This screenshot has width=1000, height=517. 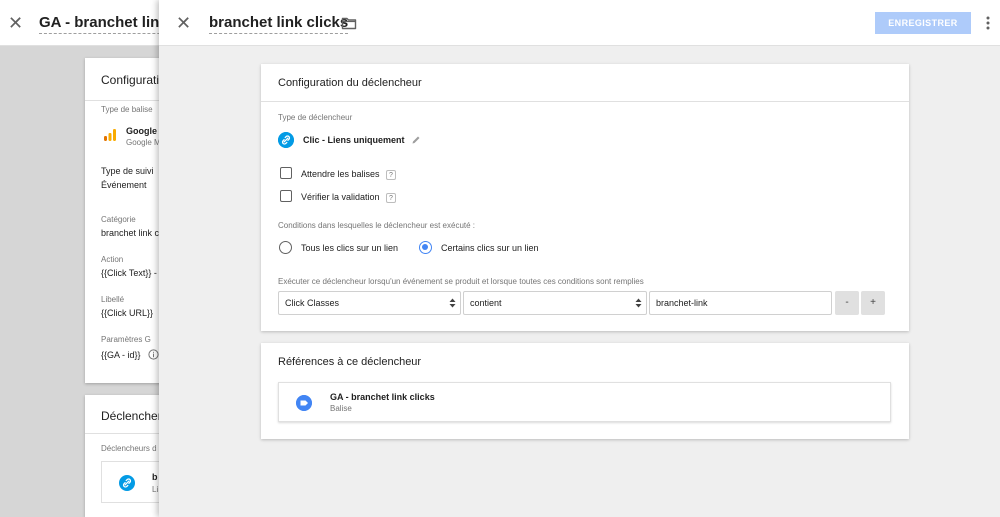 What do you see at coordinates (127, 171) in the screenshot?
I see `track-type-label: Type de suivi` at bounding box center [127, 171].